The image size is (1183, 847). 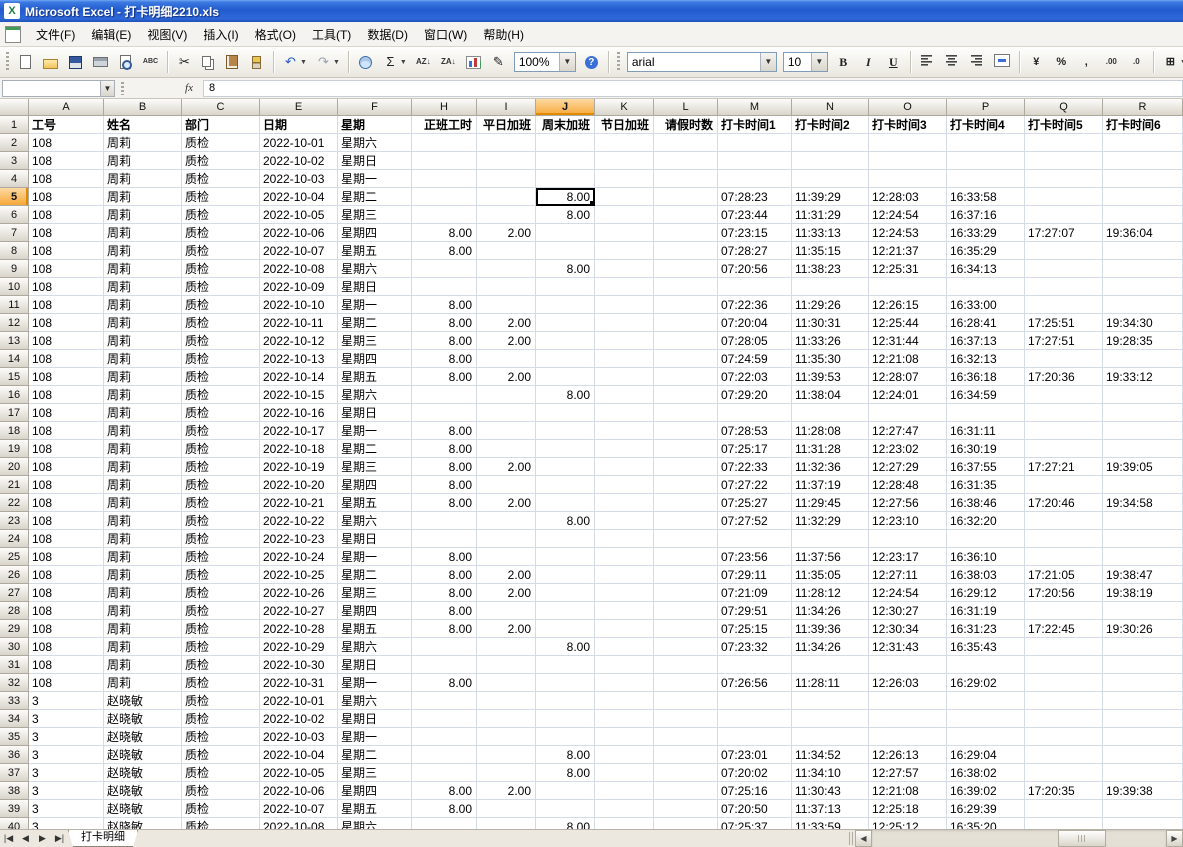 What do you see at coordinates (506, 215) in the screenshot?
I see `cell-I6` at bounding box center [506, 215].